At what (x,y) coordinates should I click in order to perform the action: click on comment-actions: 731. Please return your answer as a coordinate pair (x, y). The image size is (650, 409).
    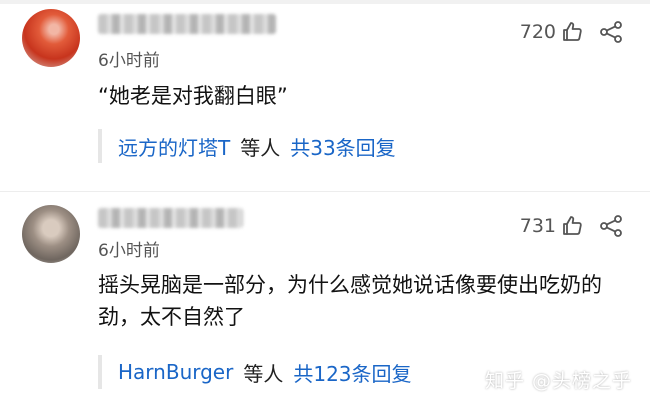
    Looking at the image, I should click on (572, 226).